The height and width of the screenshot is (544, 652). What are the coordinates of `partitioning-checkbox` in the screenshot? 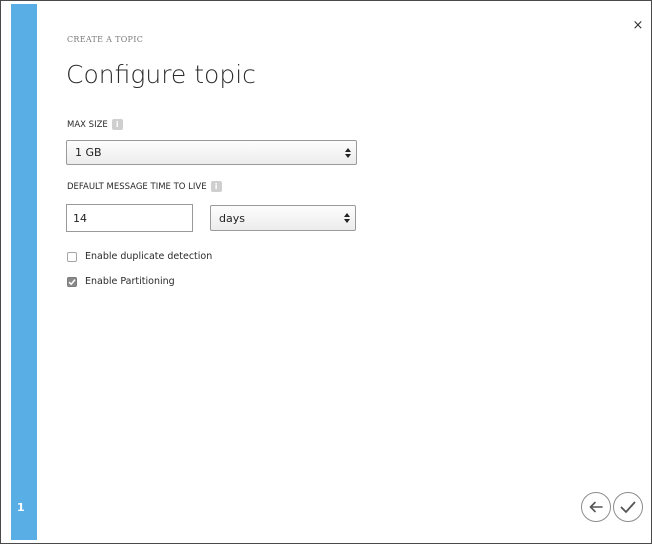 It's located at (72, 281).